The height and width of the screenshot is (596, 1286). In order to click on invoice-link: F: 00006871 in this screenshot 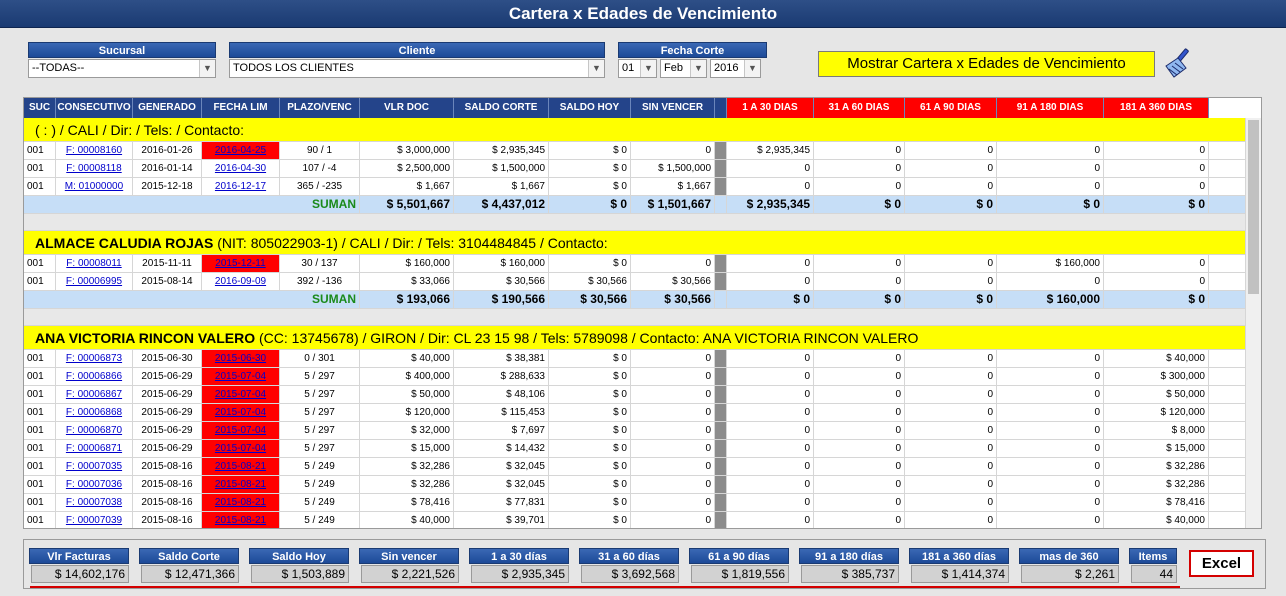, I will do `click(94, 448)`.